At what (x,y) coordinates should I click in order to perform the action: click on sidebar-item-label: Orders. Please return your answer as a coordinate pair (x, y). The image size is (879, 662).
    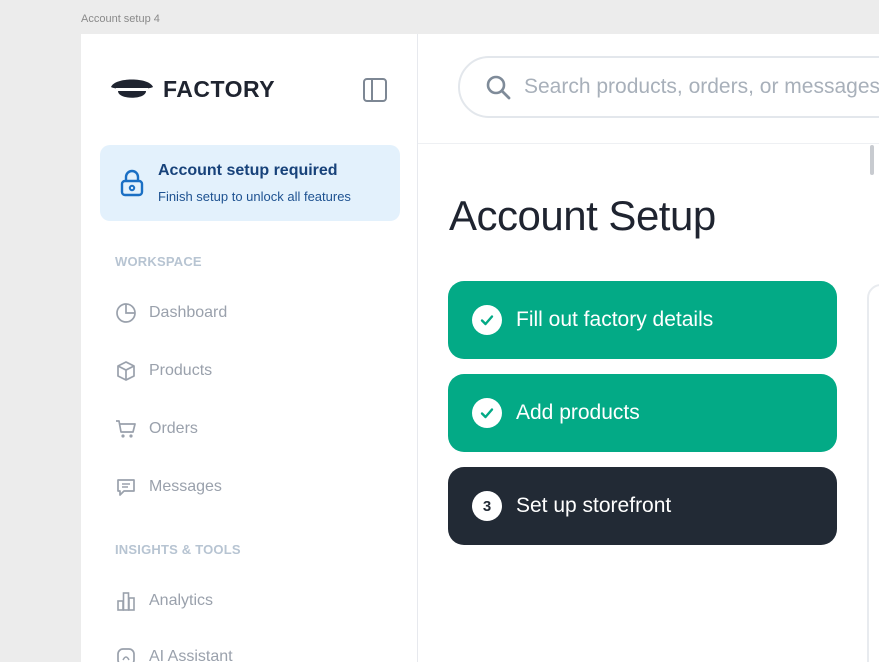
    Looking at the image, I should click on (173, 428).